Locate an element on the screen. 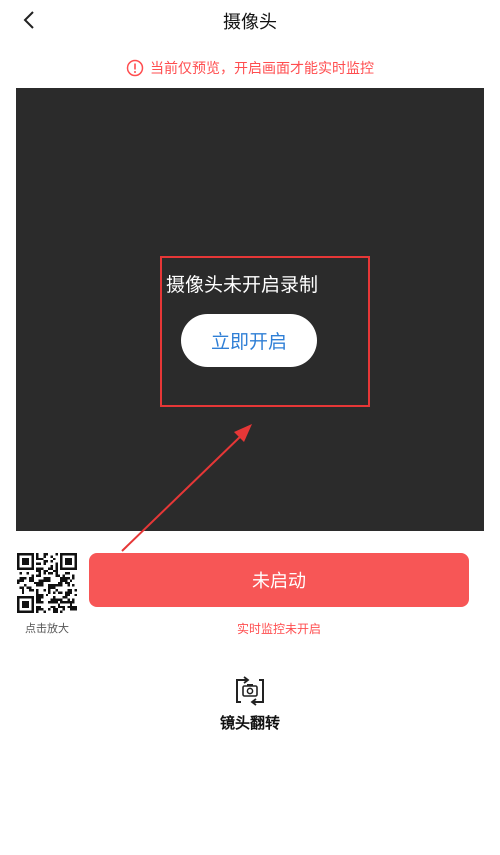 The height and width of the screenshot is (855, 500). camera-flip-icon is located at coordinates (250, 691).